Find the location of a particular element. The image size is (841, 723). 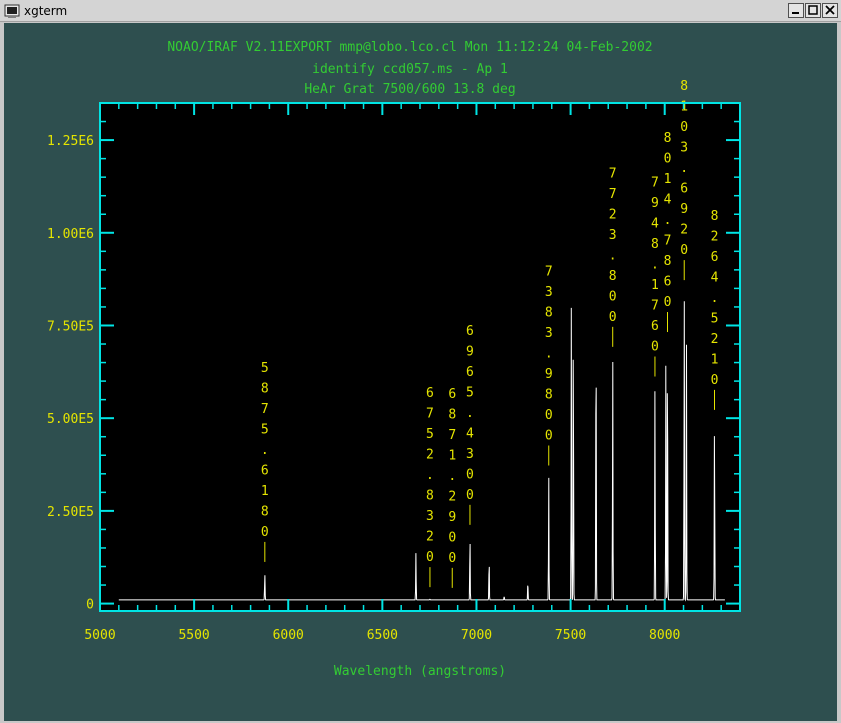

maximize-icon is located at coordinates (813, 10).